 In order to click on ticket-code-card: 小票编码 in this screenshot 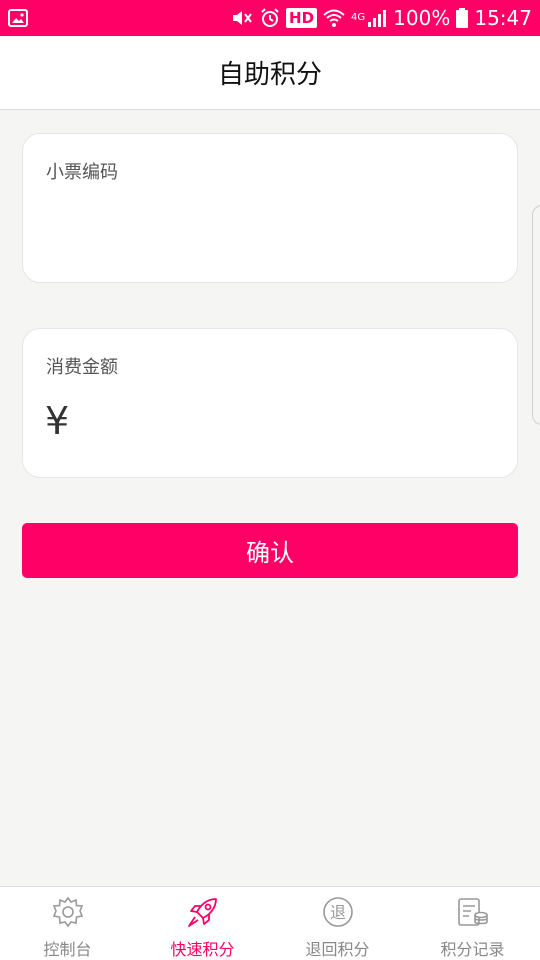, I will do `click(270, 208)`.